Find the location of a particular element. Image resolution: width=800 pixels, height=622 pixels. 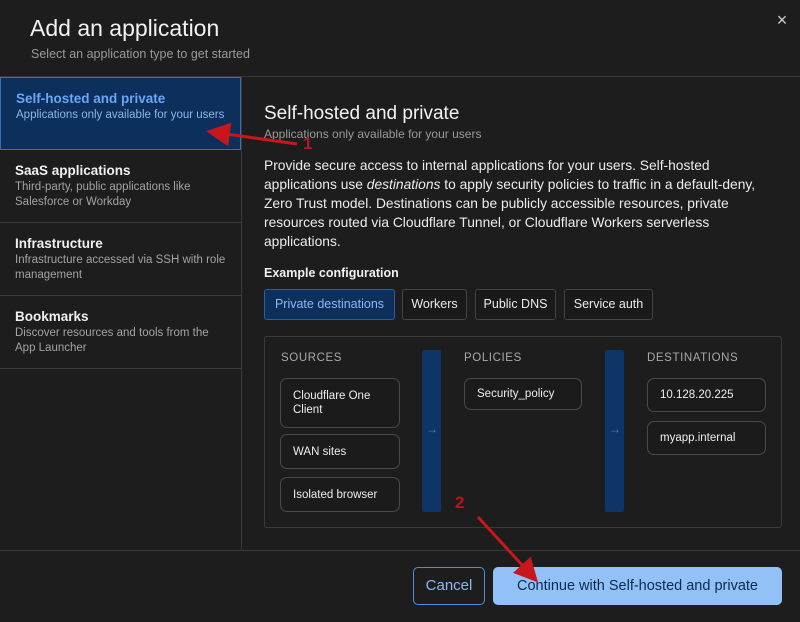

close-icon: × is located at coordinates (782, 20).